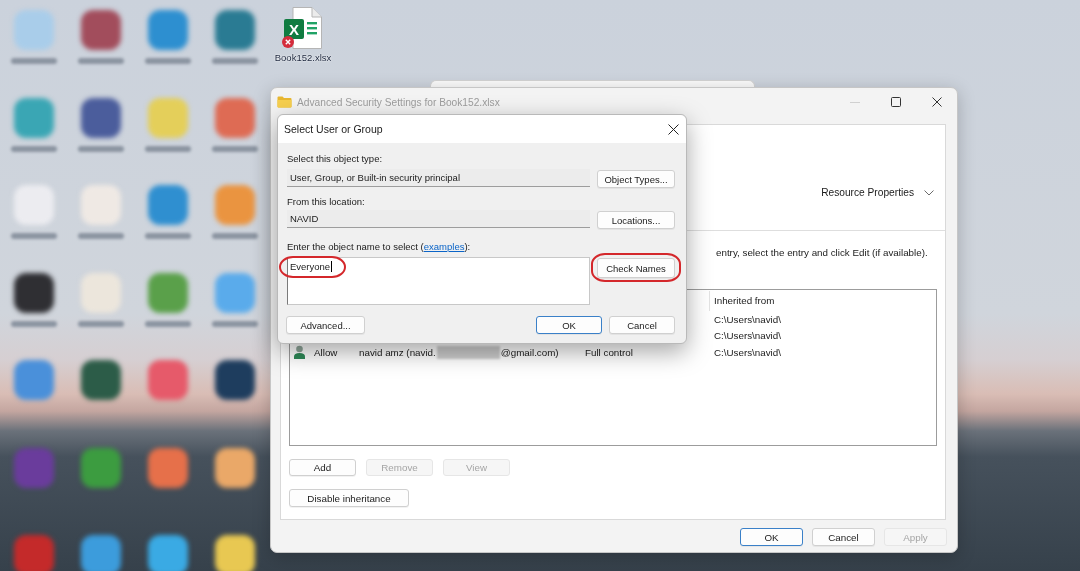 Image resolution: width=1080 pixels, height=571 pixels. What do you see at coordinates (398, 102) in the screenshot?
I see `window-title: Advanced Security Settings for Book152.xlsx` at bounding box center [398, 102].